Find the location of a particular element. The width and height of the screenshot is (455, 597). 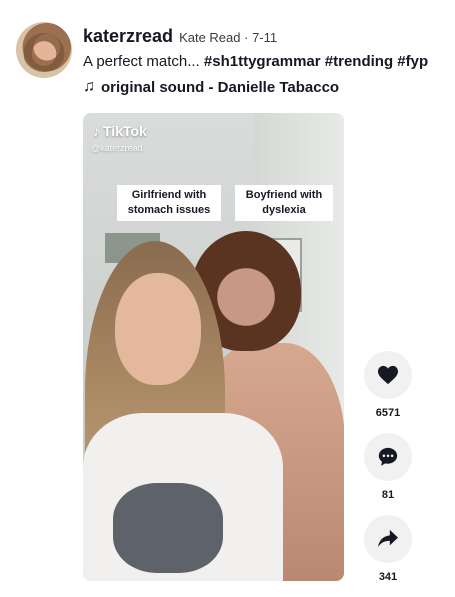

hashtag-link: #trending is located at coordinates (359, 61).